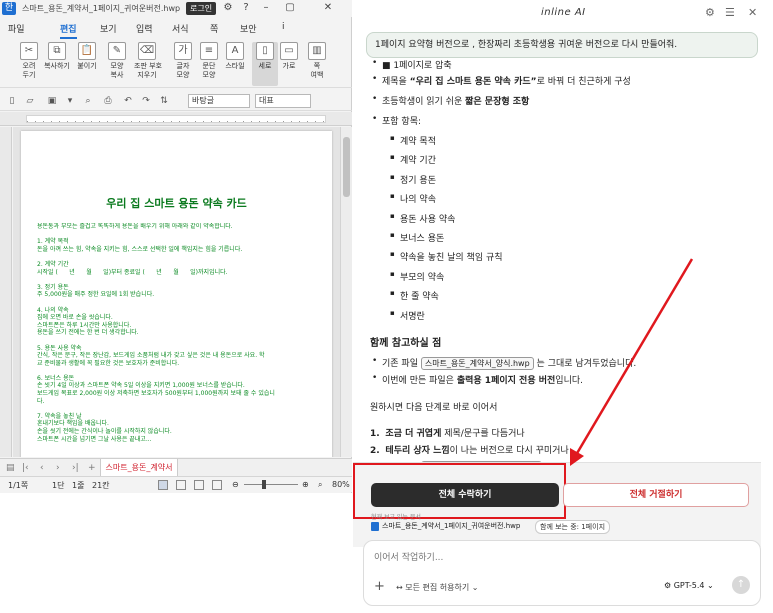 The image size is (773, 613). Describe the element at coordinates (562, 573) in the screenshot. I see `chat-composer: + ↔ 모든 편집 허용하기 ⌄ ⚙ GPT-5.4 ⌄ ↑` at that location.